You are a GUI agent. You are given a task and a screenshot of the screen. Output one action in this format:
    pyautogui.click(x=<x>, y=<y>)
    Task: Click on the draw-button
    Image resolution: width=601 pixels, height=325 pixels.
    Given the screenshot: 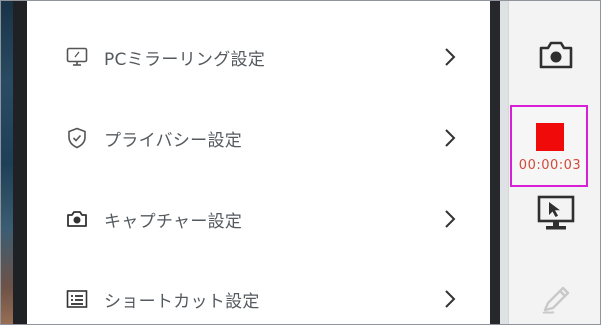 What is the action you would take?
    pyautogui.click(x=554, y=301)
    